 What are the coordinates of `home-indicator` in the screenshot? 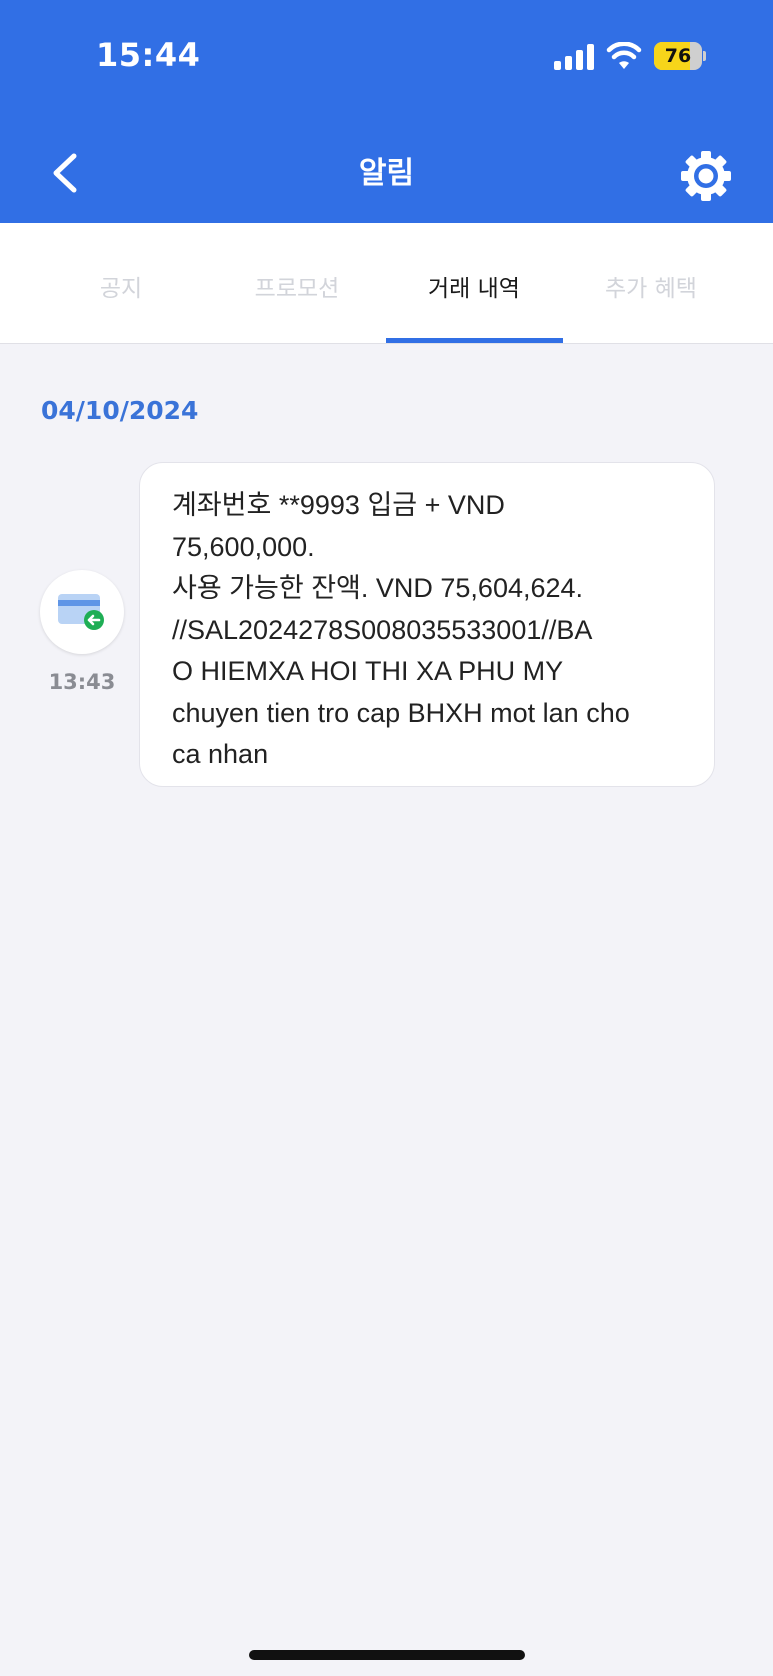 It's located at (387, 1655).